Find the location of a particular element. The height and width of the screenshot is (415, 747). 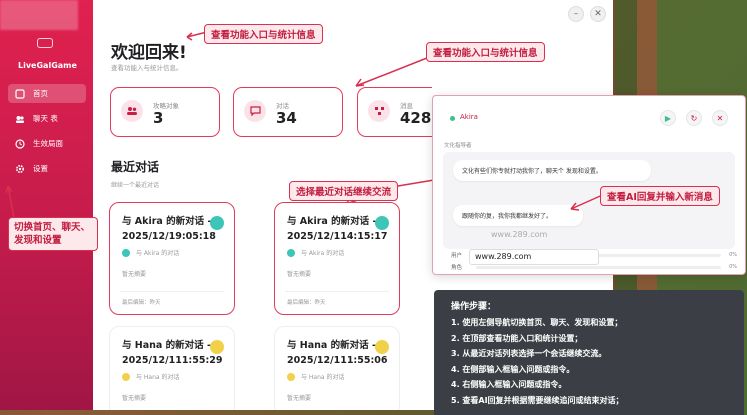

close-chat-button: ✕ is located at coordinates (720, 118).